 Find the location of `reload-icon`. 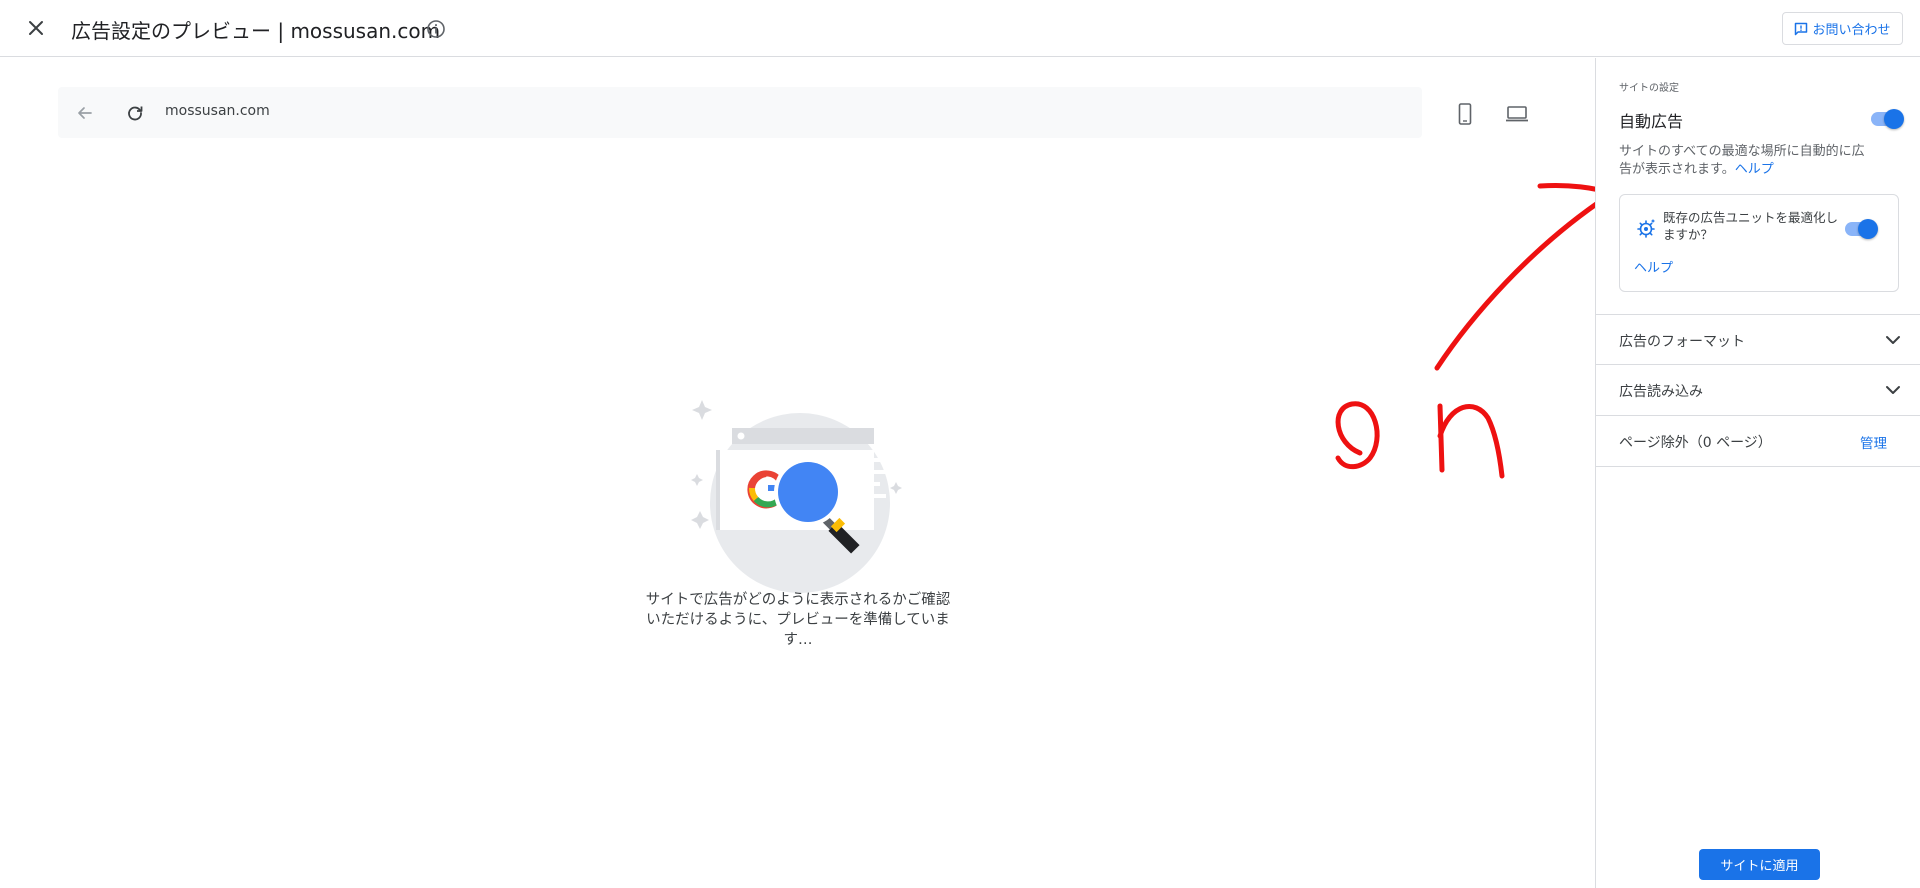

reload-icon is located at coordinates (135, 113).